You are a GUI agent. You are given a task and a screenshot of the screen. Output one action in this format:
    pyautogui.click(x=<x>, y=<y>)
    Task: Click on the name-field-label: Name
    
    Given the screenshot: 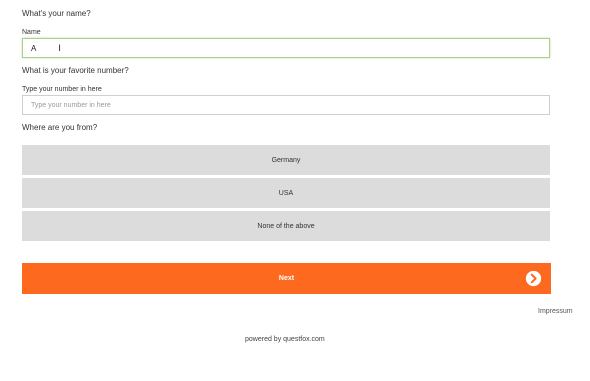 What is the action you would take?
    pyautogui.click(x=31, y=32)
    